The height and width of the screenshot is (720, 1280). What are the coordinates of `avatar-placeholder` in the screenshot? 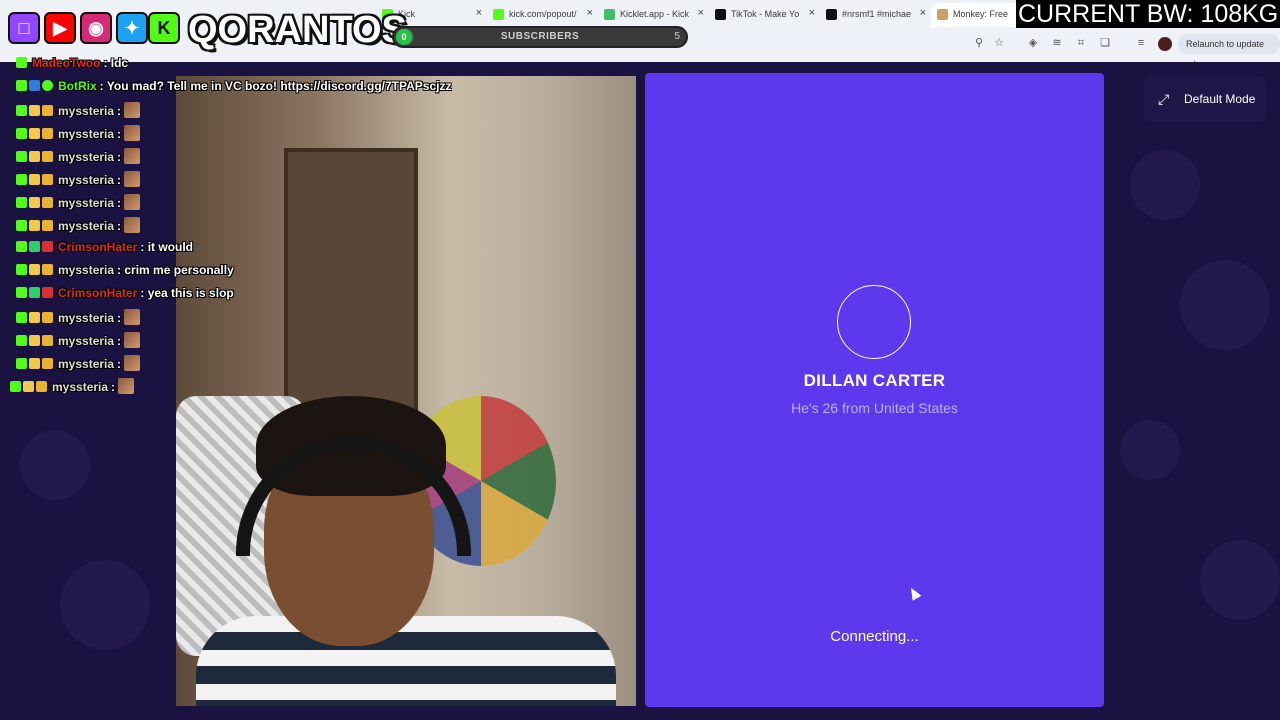 It's located at (874, 322).